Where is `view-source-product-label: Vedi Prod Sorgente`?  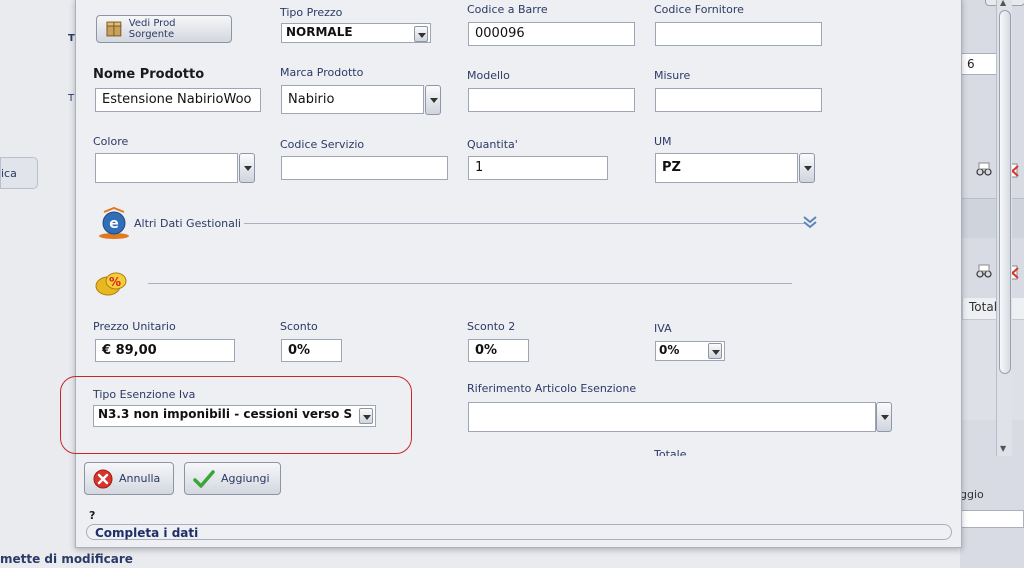 view-source-product-label: Vedi Prod Sorgente is located at coordinates (152, 29).